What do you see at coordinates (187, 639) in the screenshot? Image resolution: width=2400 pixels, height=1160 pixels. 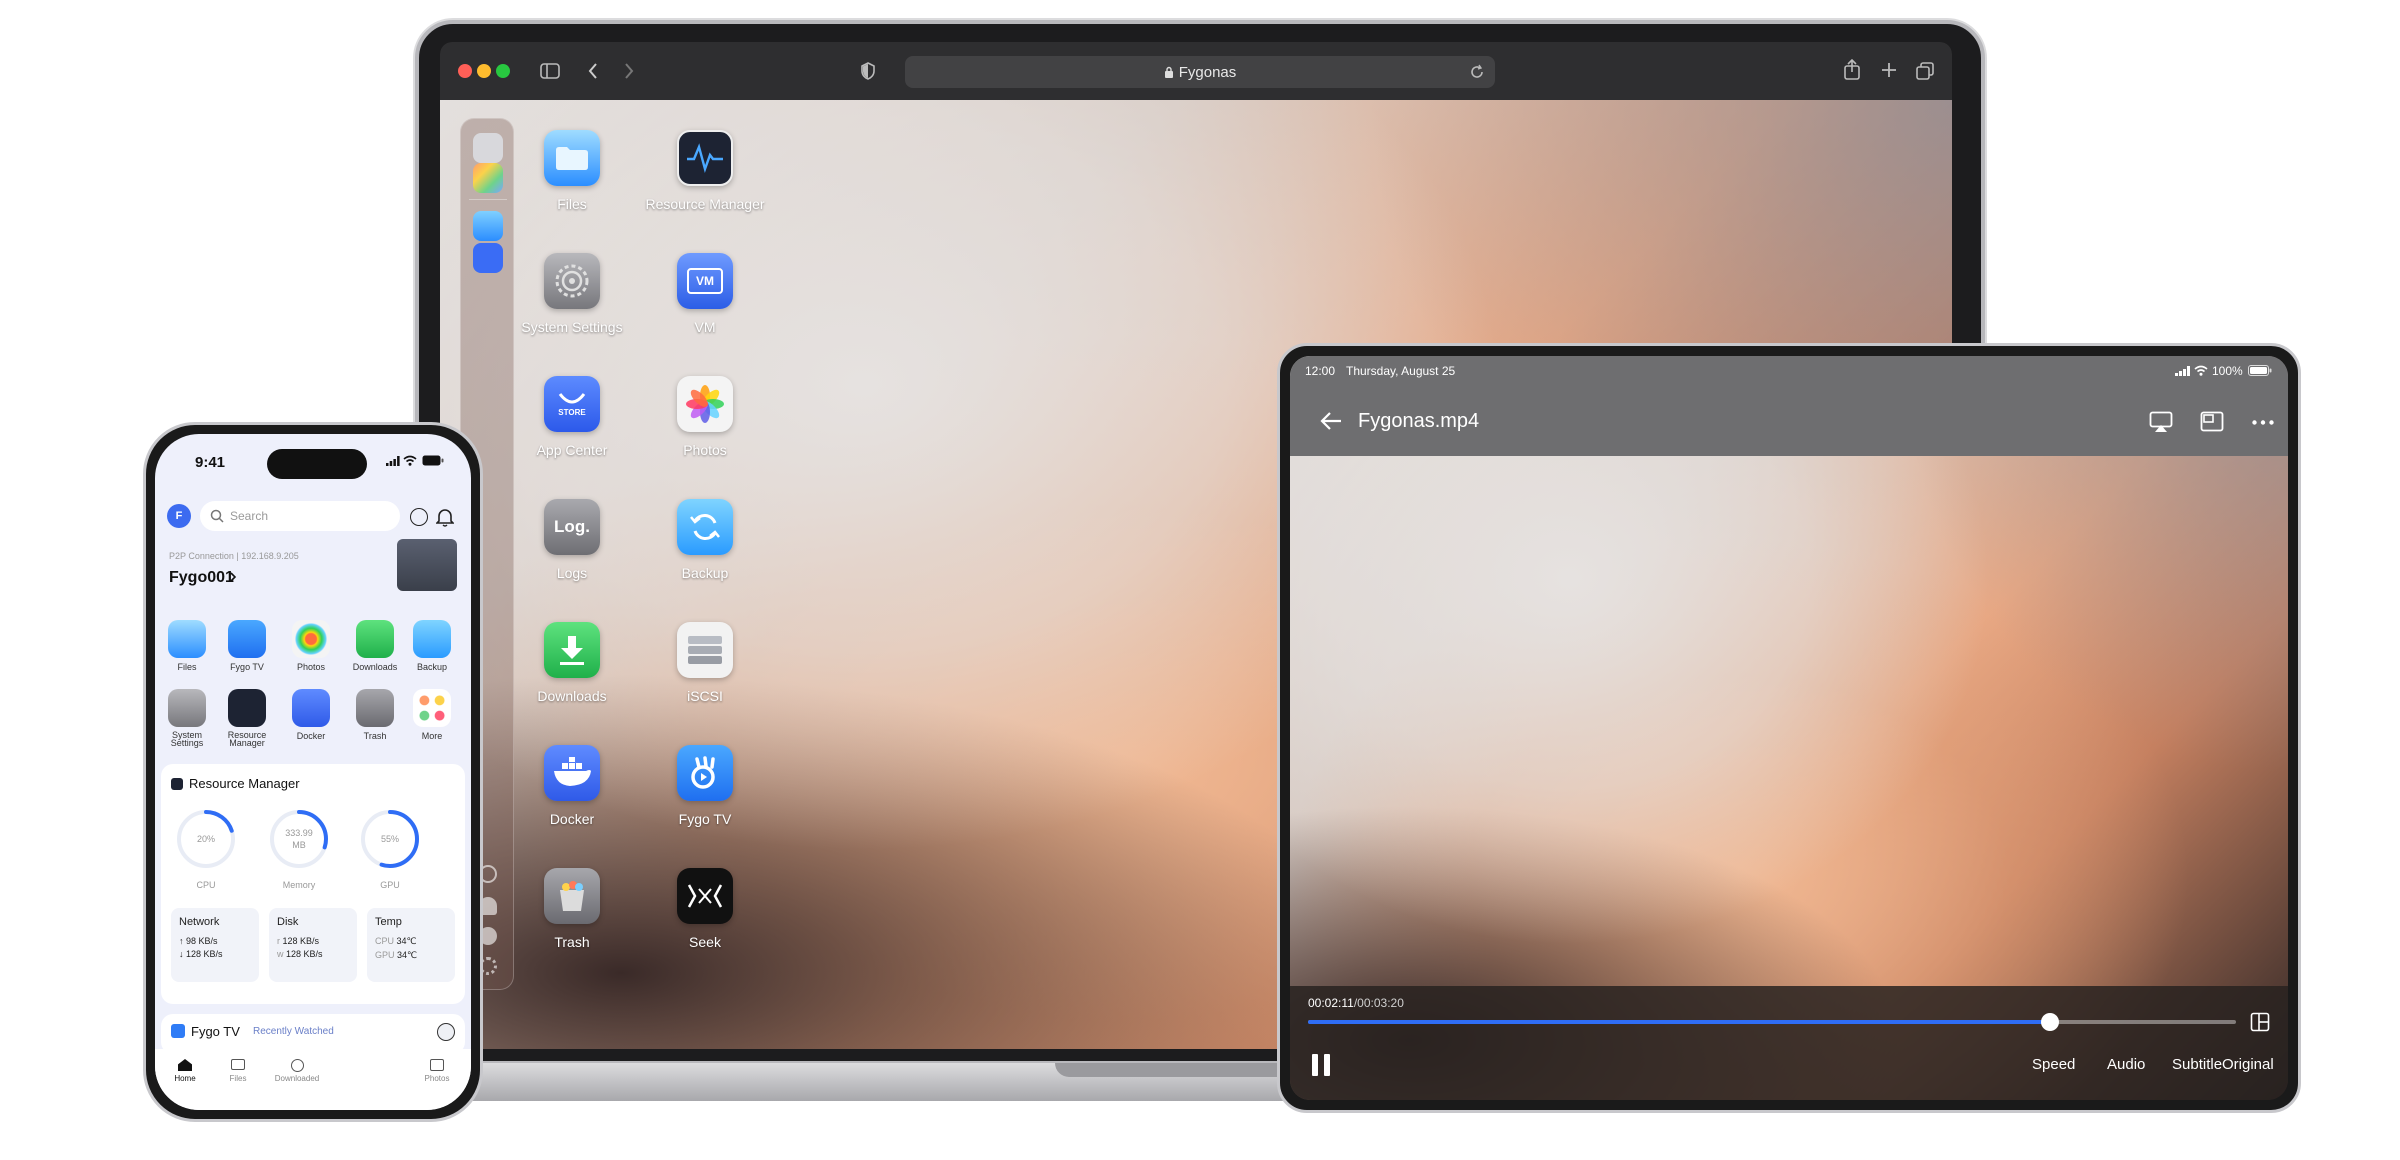 I see `folder-icon` at bounding box center [187, 639].